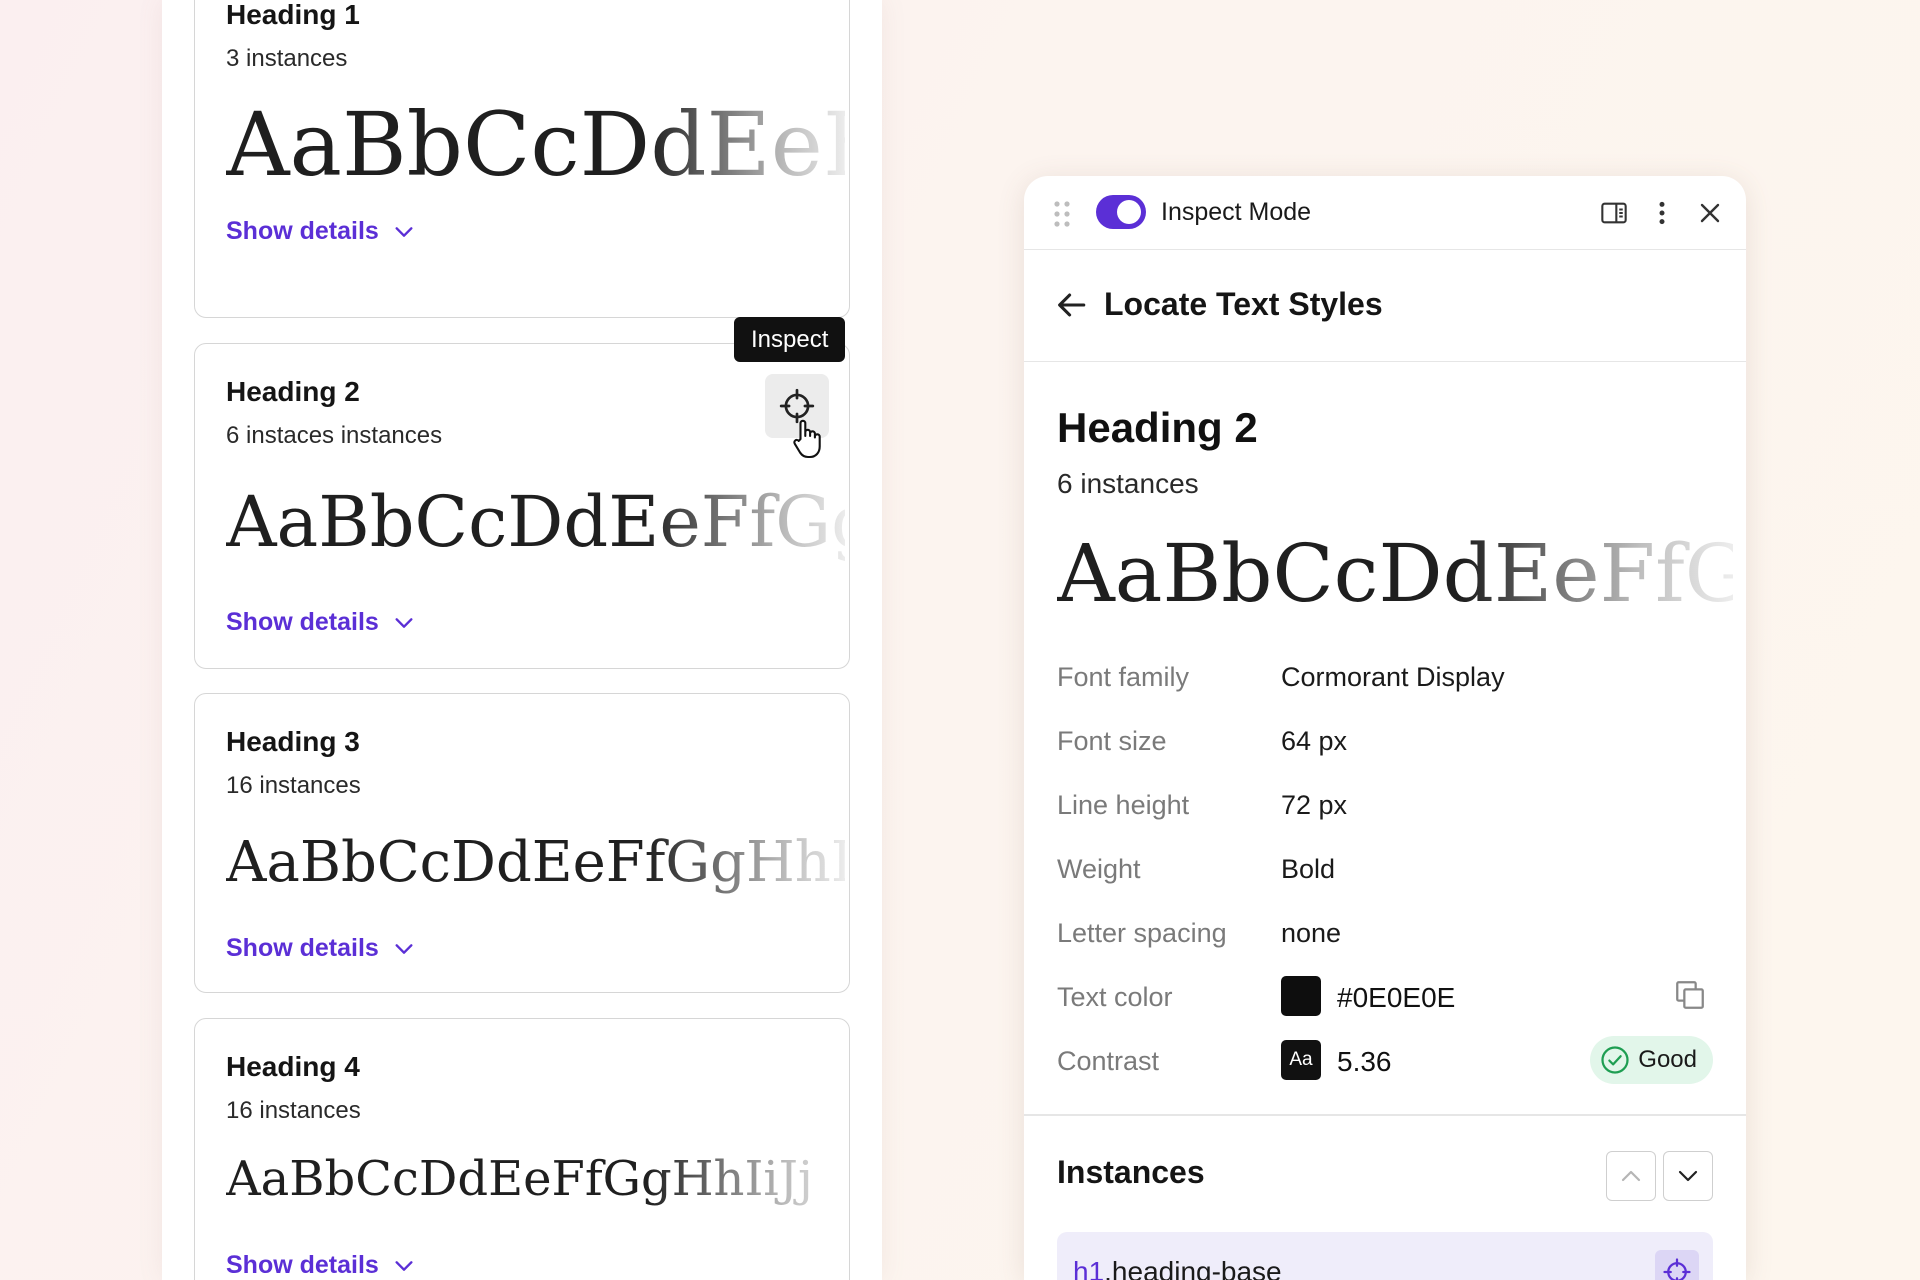 This screenshot has width=1920, height=1280. Describe the element at coordinates (1395, 574) in the screenshot. I see `style-type-specimen: AaBbCcDdEeFfGg` at that location.